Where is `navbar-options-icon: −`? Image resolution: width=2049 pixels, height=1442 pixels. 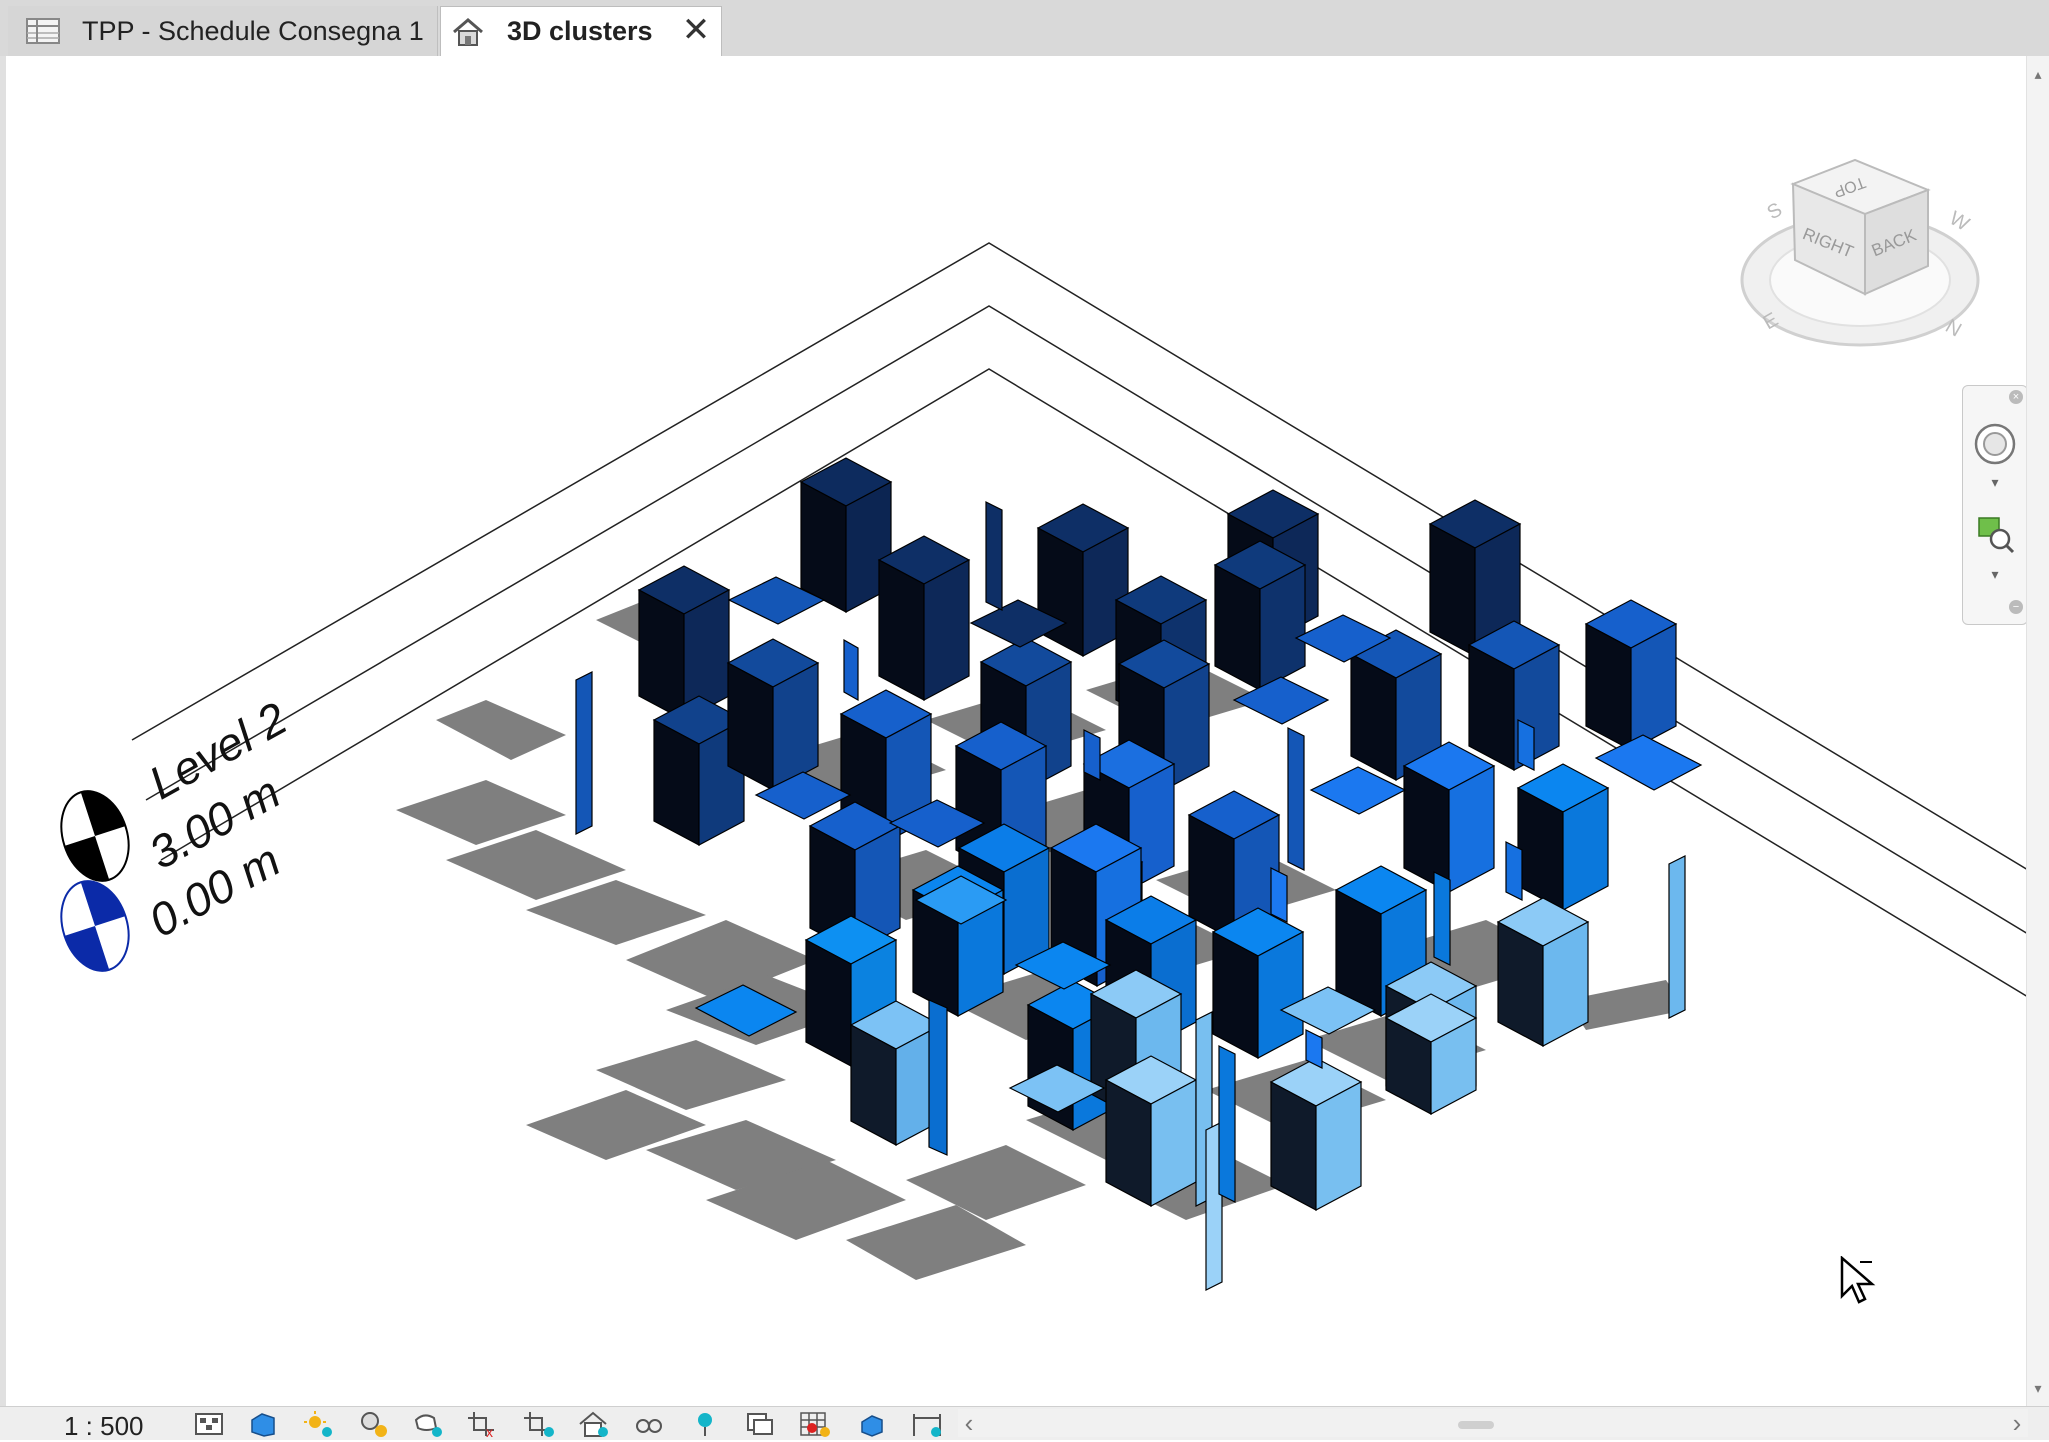 navbar-options-icon: − is located at coordinates (2016, 607).